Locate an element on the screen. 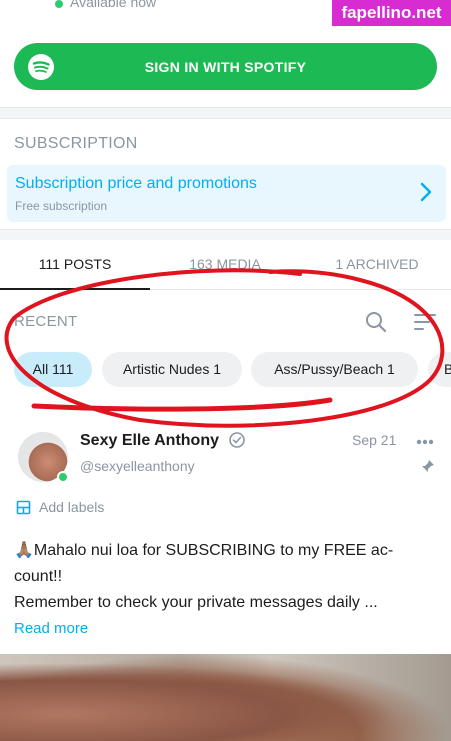  post-text-line: count!! is located at coordinates (38, 576).